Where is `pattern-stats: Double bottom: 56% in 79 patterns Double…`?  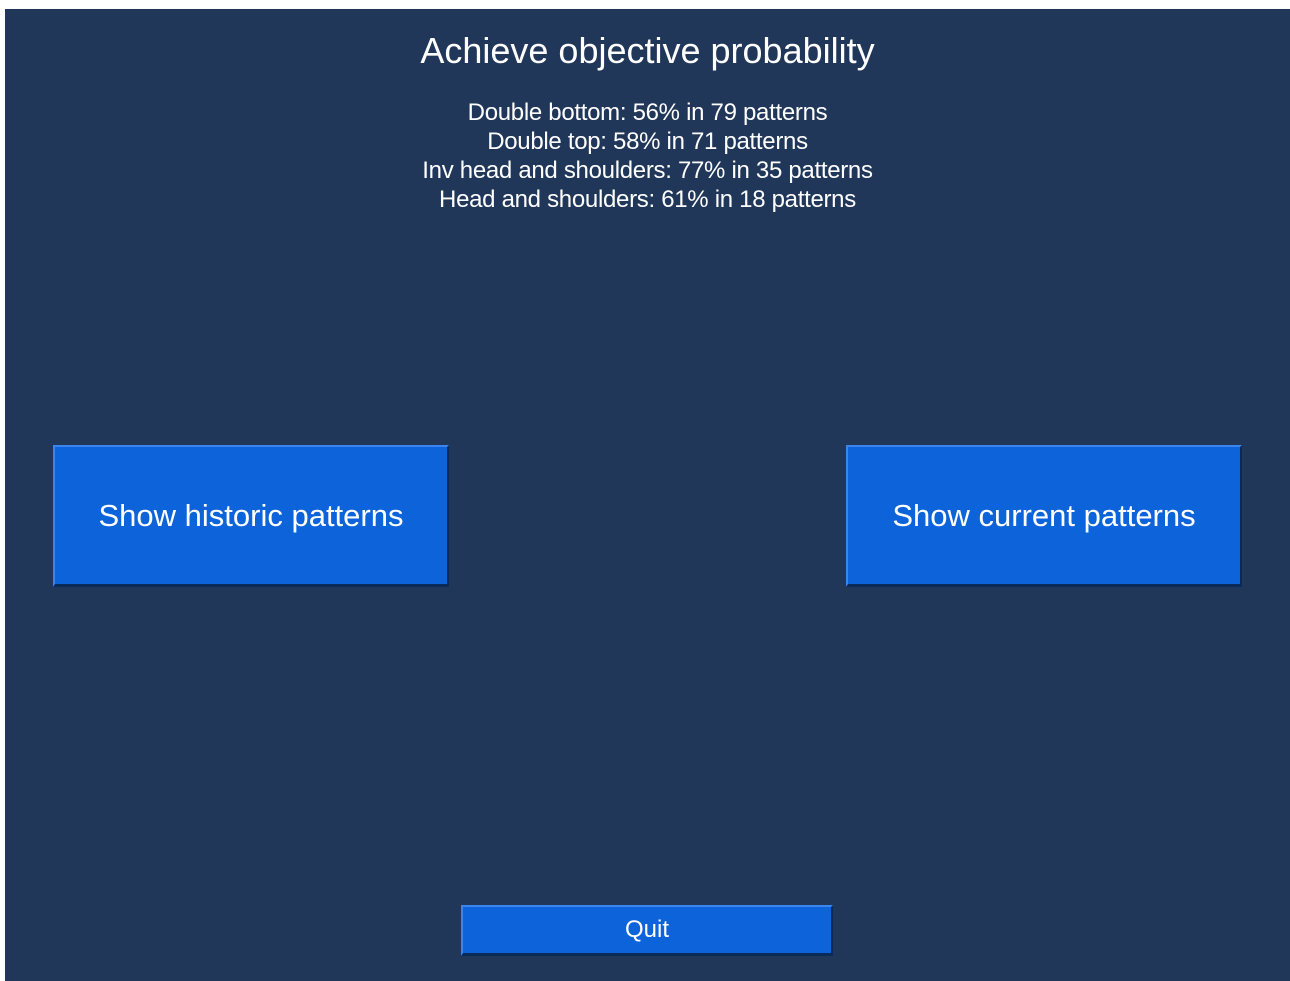
pattern-stats: Double bottom: 56% in 79 patterns Double… is located at coordinates (647, 156).